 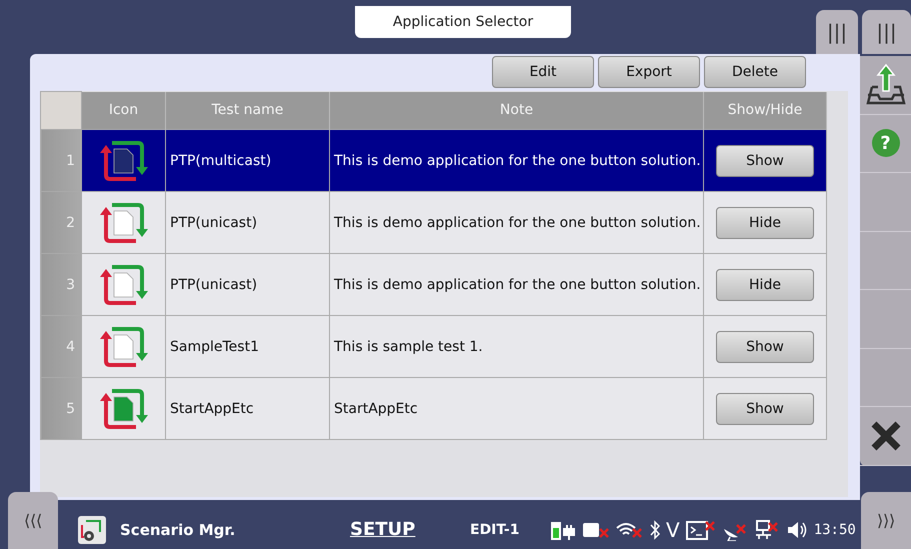 I want to click on scroll-left-button: ⟨⟨⟨, so click(x=33, y=520).